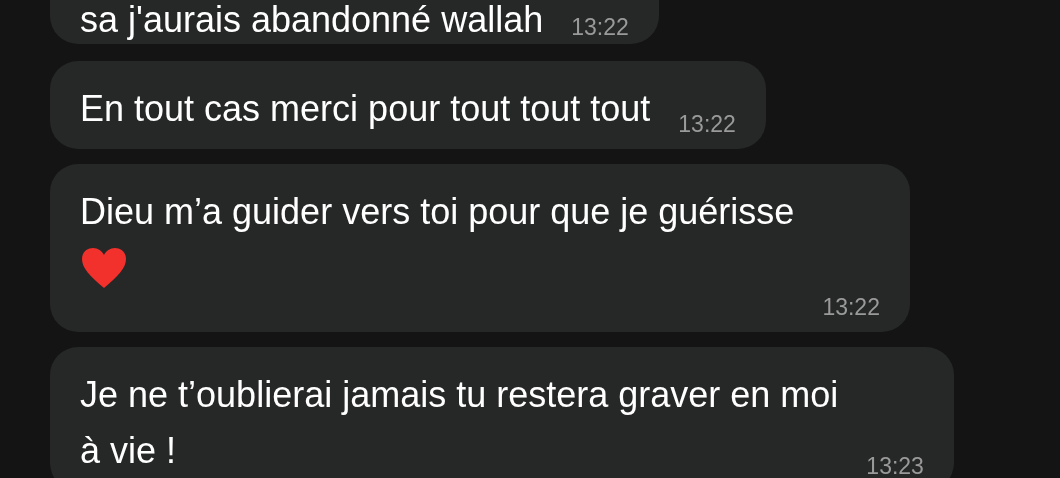 This screenshot has width=1060, height=478. What do you see at coordinates (459, 423) in the screenshot?
I see `message-text: Je ne t’oublierai jamais tu restera graver en moi à vie !` at bounding box center [459, 423].